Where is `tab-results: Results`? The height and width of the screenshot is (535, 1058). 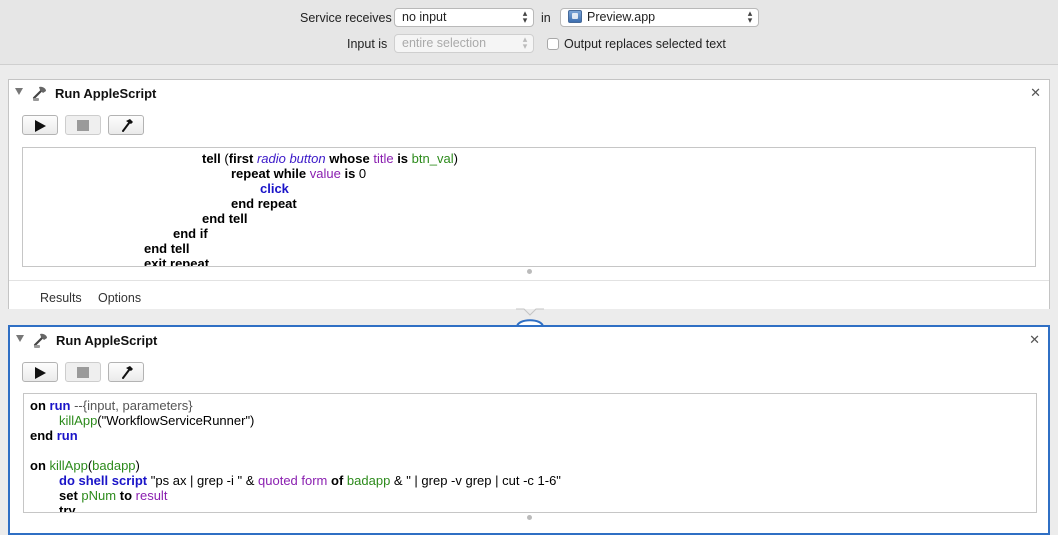
tab-results: Results is located at coordinates (61, 298).